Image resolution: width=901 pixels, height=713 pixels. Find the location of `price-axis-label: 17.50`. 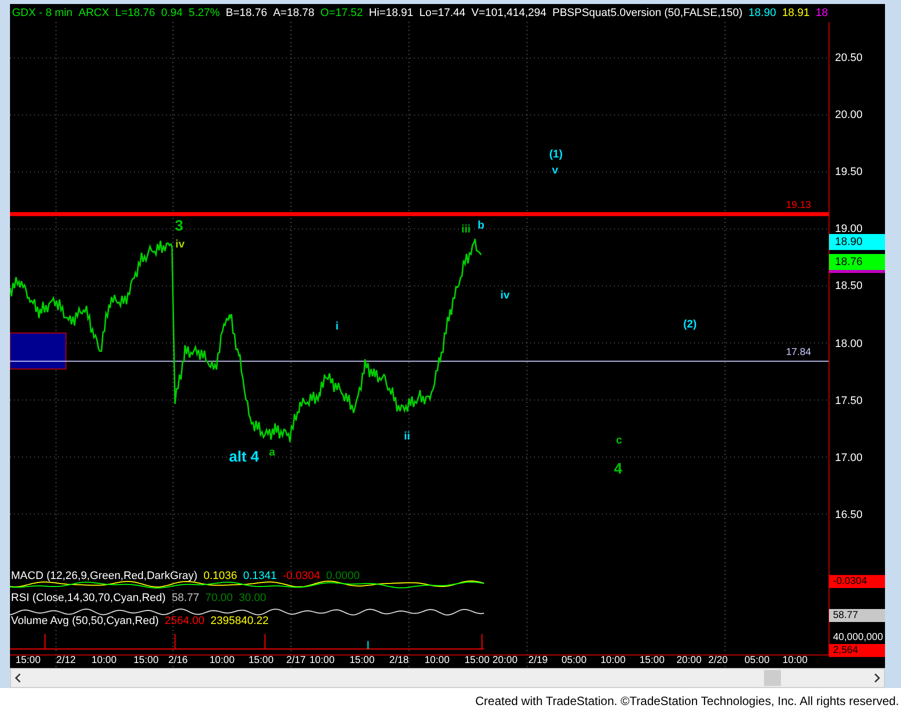

price-axis-label: 17.50 is located at coordinates (849, 401).